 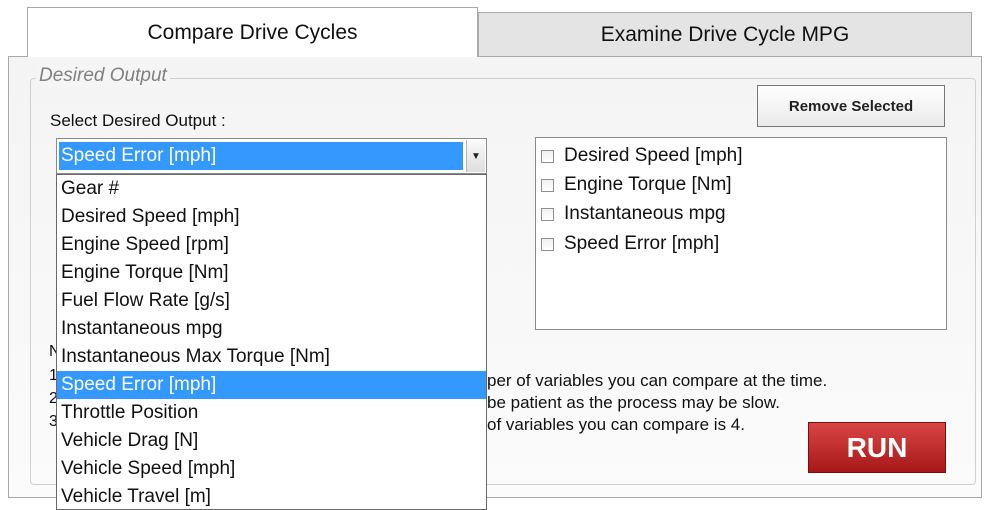 I want to click on dropdown-option: Vehicle Drag [N], so click(x=271, y=441).